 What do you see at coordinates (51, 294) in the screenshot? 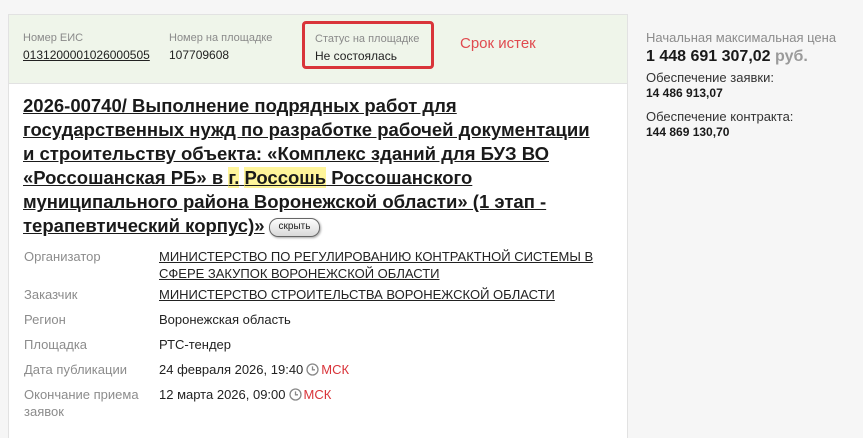
I see `customer-label: Заказчик` at bounding box center [51, 294].